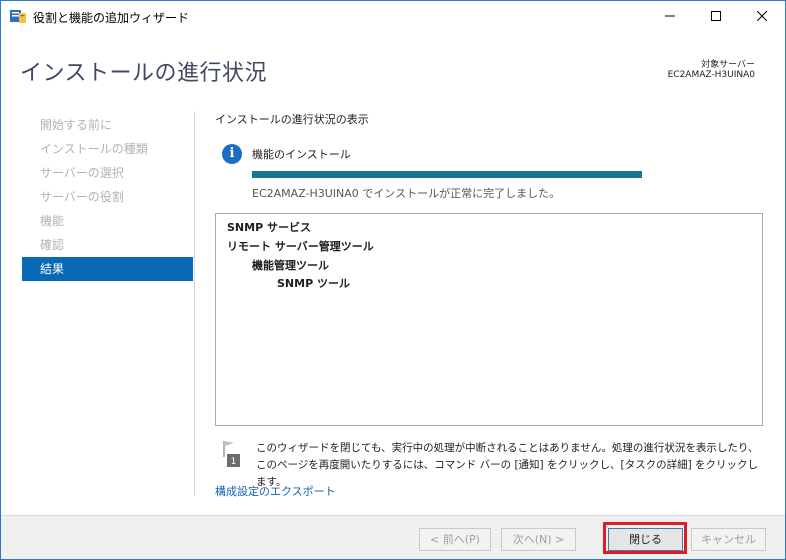 Image resolution: width=786 pixels, height=560 pixels. What do you see at coordinates (301, 154) in the screenshot?
I see `feature-install-label: 機能のインストール` at bounding box center [301, 154].